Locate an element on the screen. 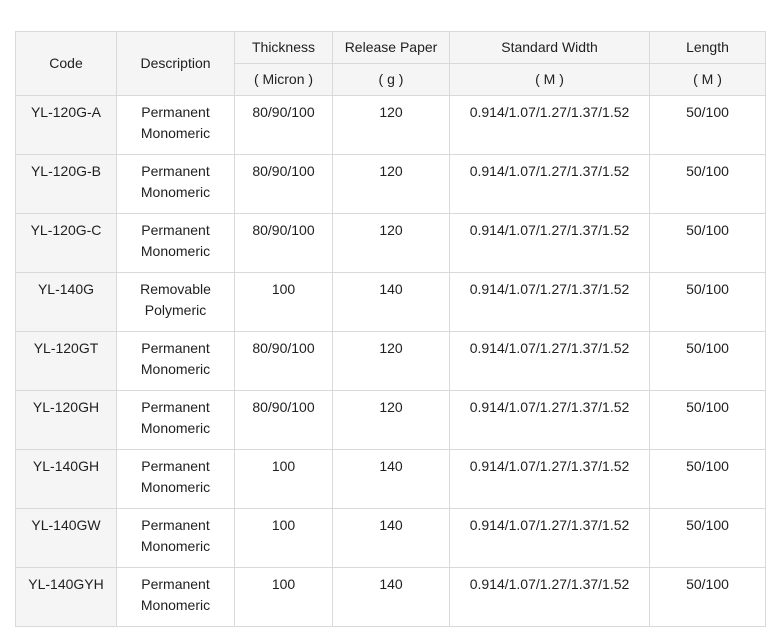 This screenshot has width=784, height=627. cell-code: YL-120G-C is located at coordinates (66, 243).